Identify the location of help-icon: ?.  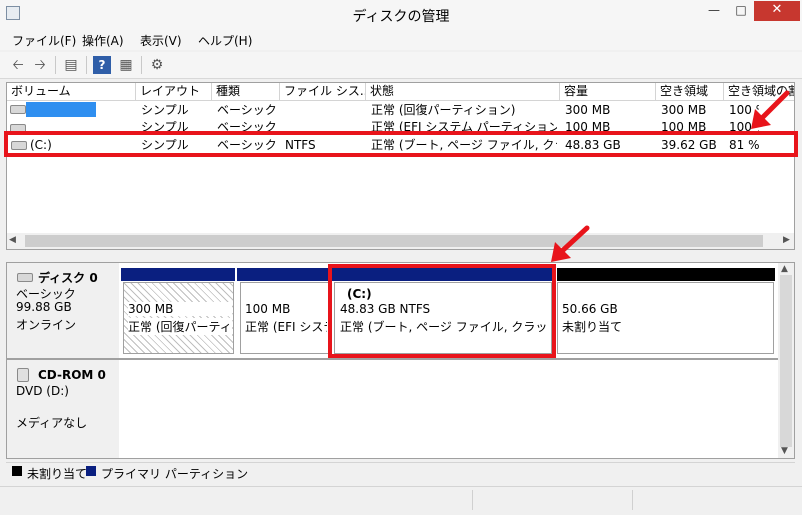
(102, 65).